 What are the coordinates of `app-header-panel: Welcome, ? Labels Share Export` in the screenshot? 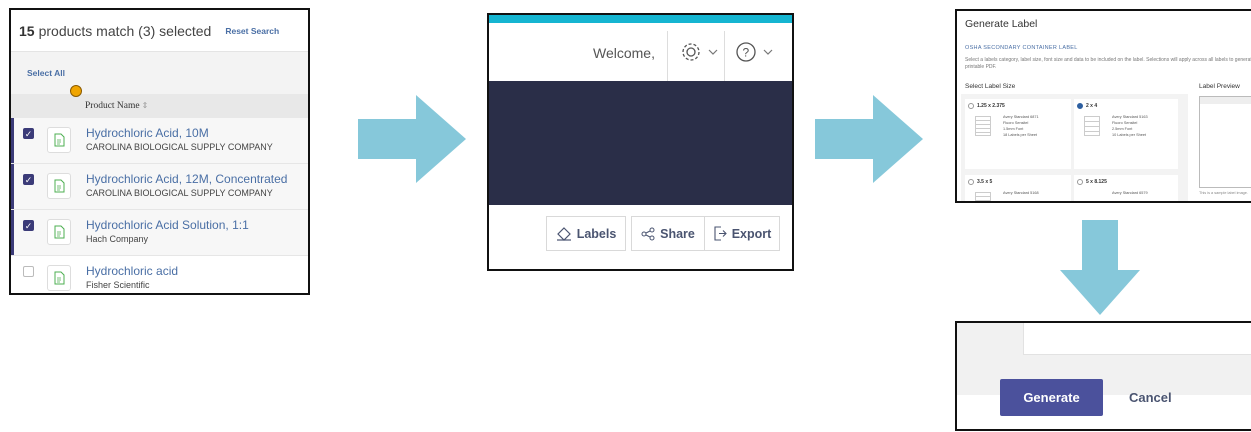 It's located at (640, 142).